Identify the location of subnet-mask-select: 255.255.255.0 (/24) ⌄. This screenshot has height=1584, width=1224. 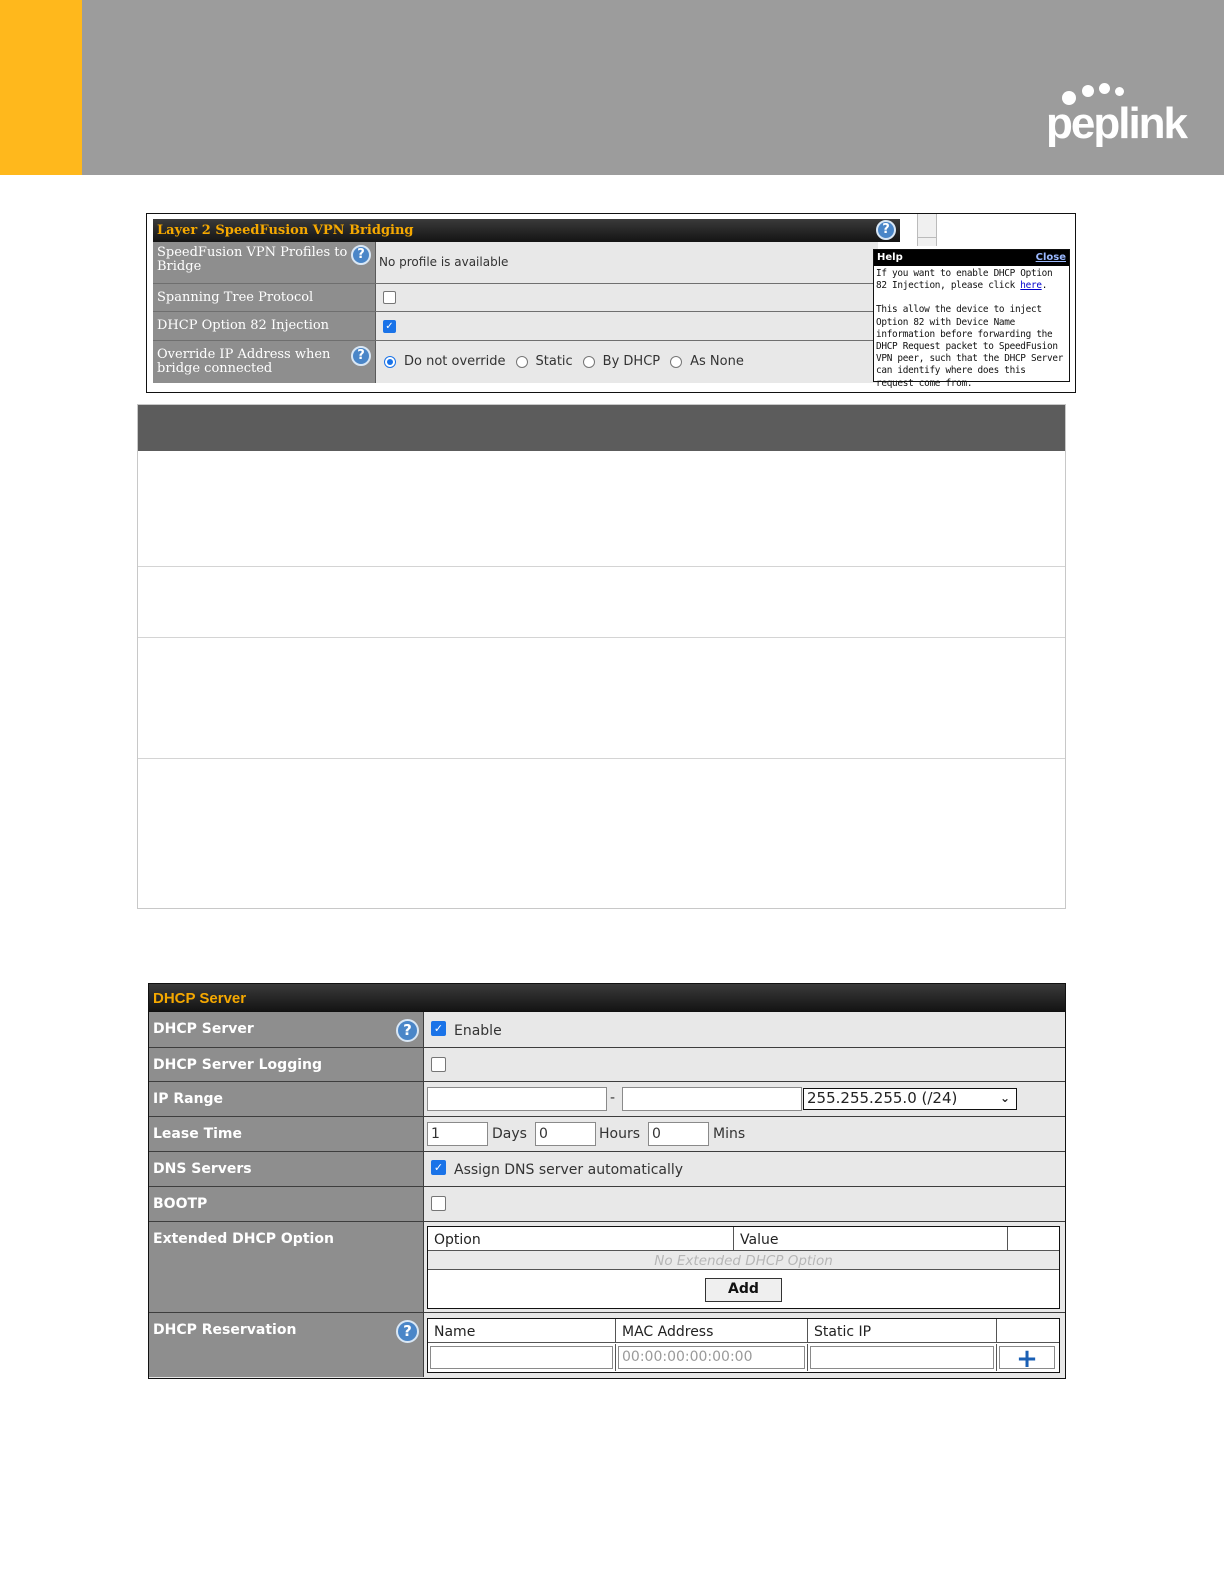
(910, 1099).